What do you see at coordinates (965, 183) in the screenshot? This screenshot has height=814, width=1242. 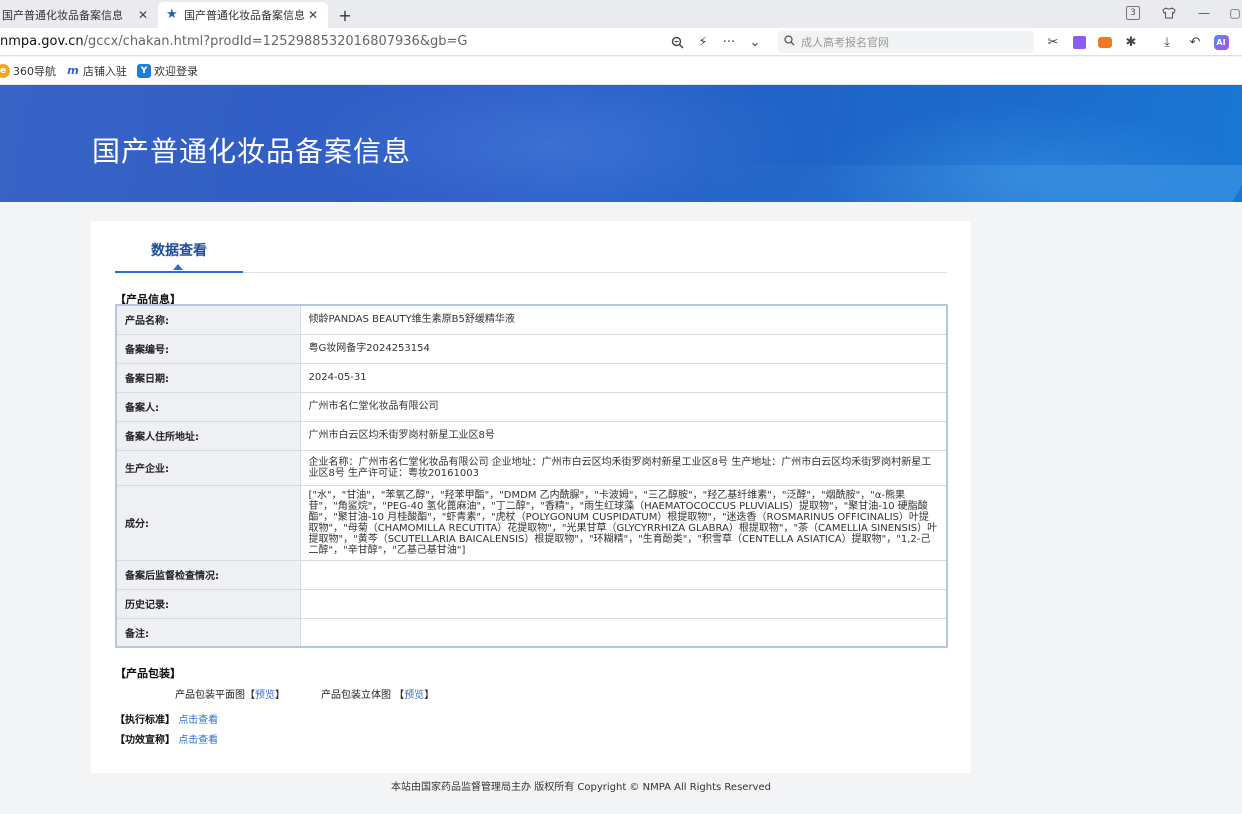 I see `banner-decoration` at bounding box center [965, 183].